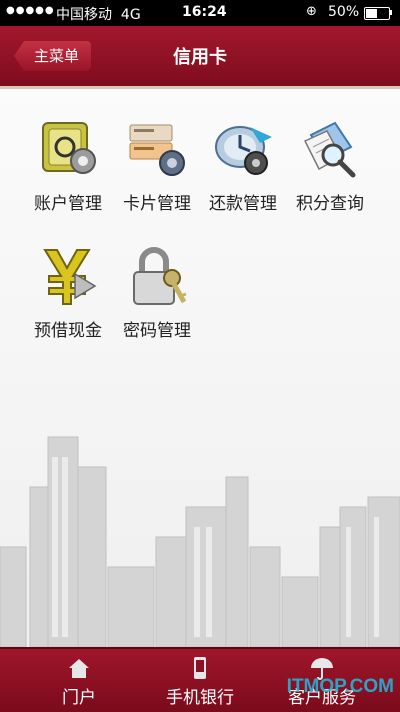  I want to click on signal-strength: ●●●●●, so click(30, 10).